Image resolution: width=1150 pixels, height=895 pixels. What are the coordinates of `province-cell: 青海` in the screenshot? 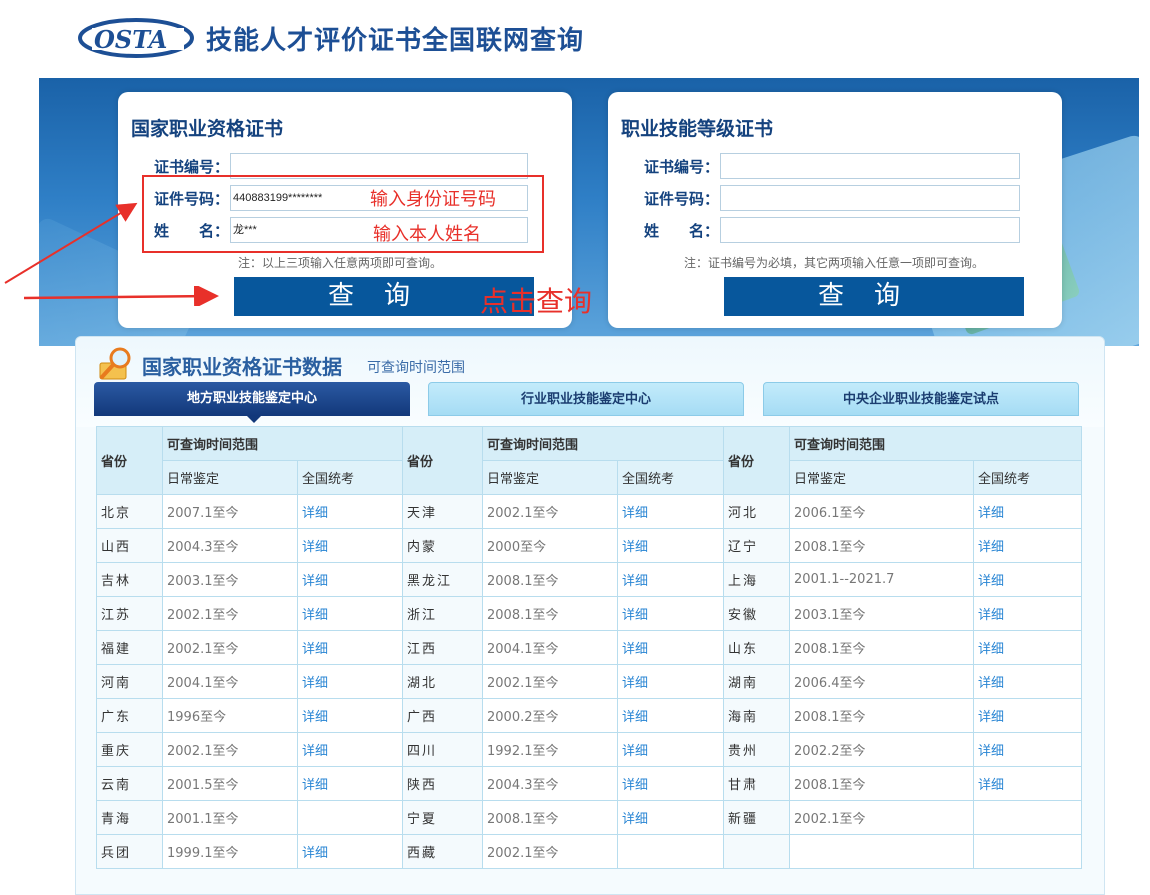 It's located at (129, 817).